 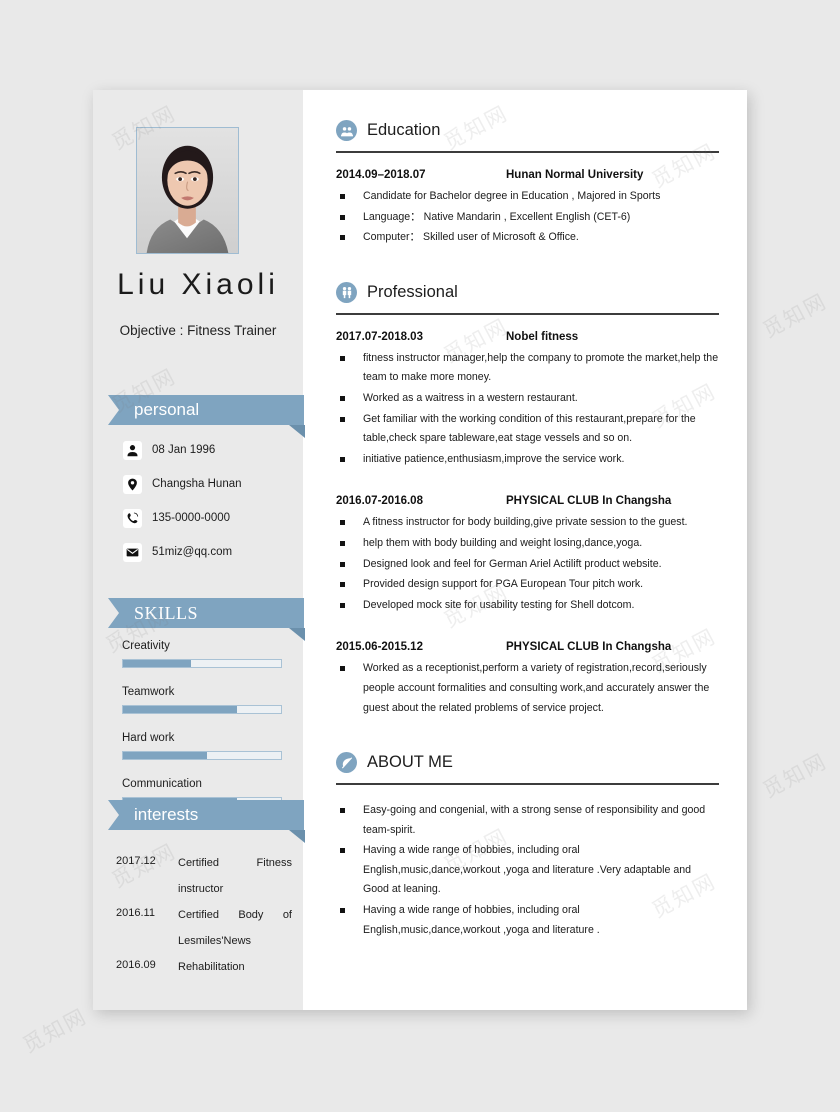 What do you see at coordinates (162, 784) in the screenshot?
I see `skill-label: Communication` at bounding box center [162, 784].